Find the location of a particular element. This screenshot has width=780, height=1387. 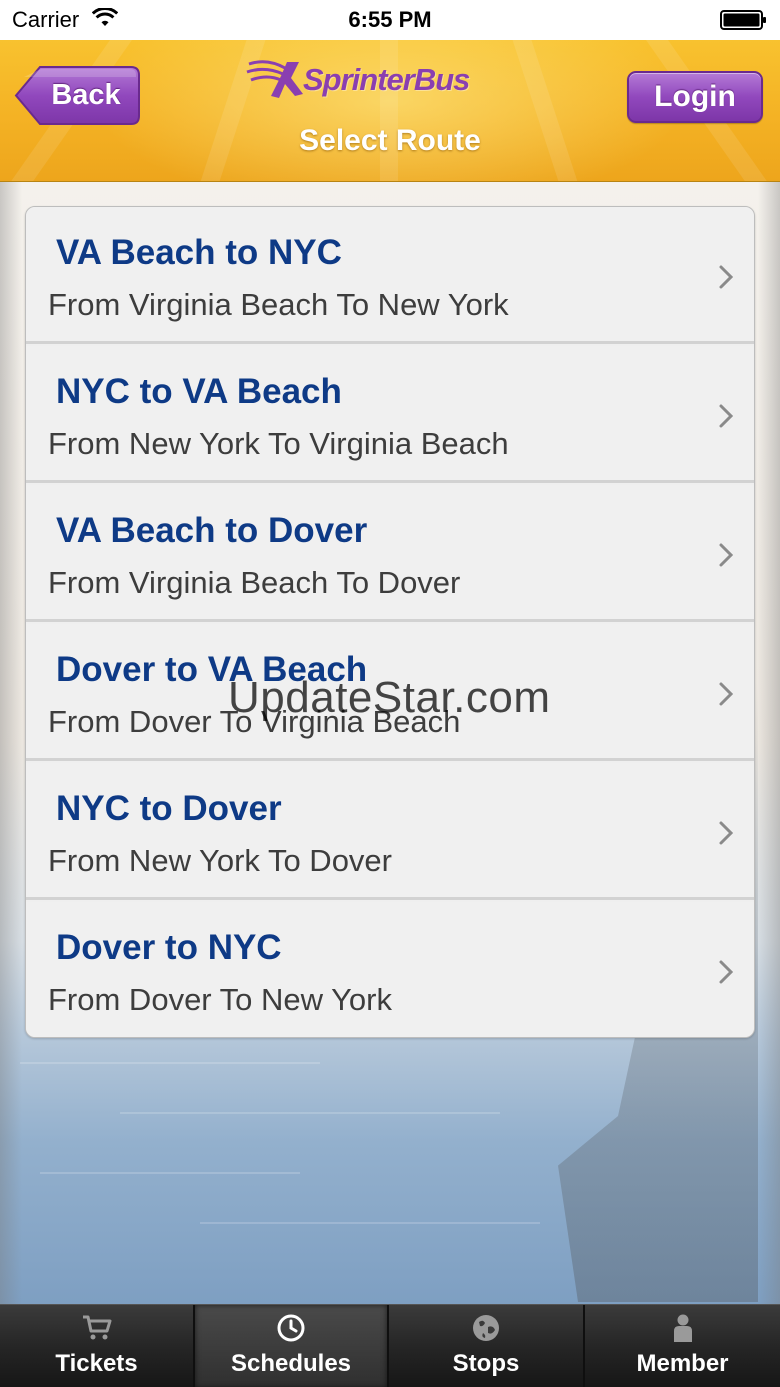

route-title: Dover to NYC is located at coordinates (169, 947).